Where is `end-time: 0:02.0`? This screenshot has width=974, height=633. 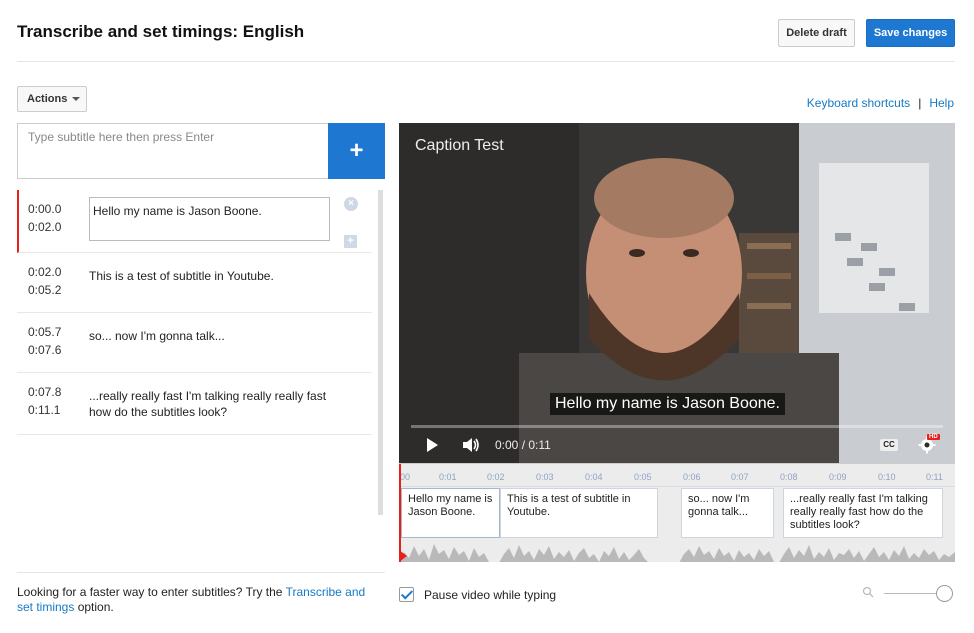 end-time: 0:02.0 is located at coordinates (44, 227).